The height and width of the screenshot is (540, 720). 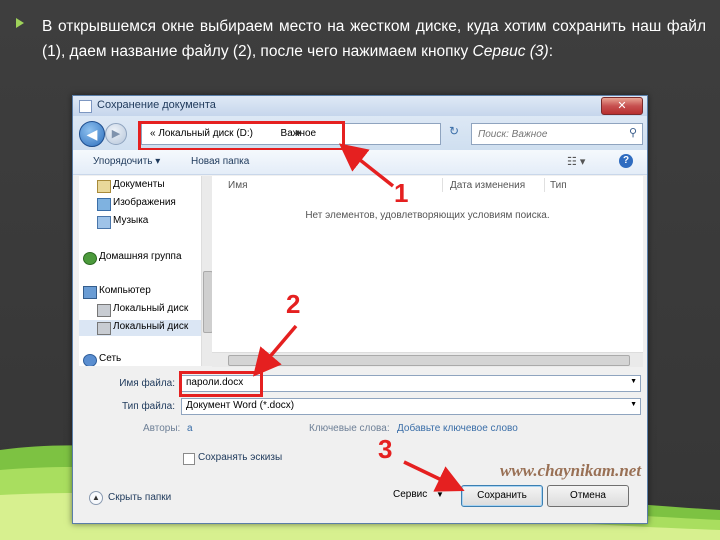 I want to click on site-watermark: www.chaynikam.net, so click(x=571, y=470).